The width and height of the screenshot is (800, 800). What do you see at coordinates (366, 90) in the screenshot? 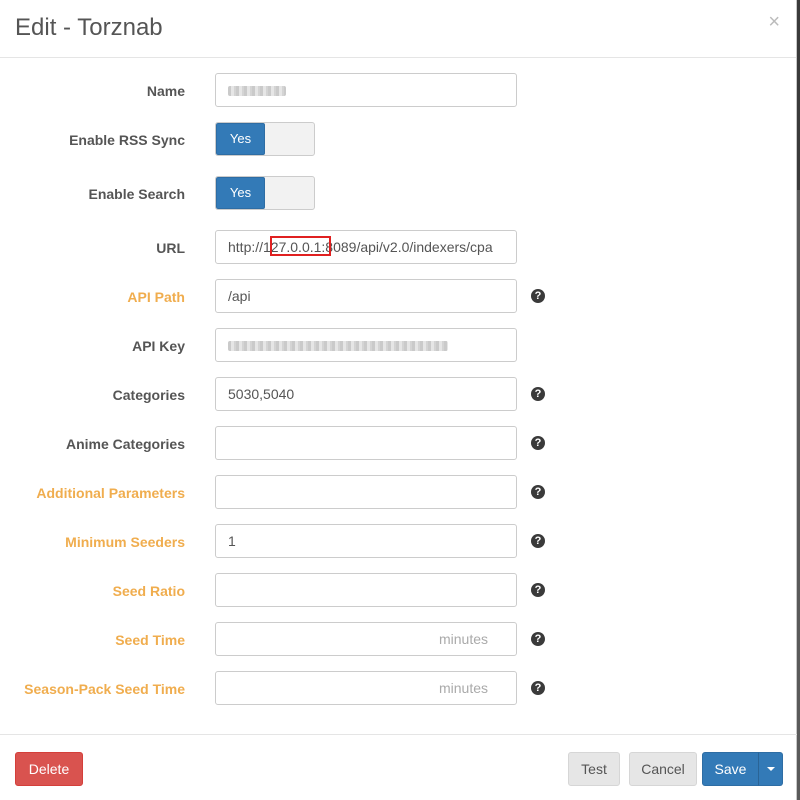
I see `name-input` at bounding box center [366, 90].